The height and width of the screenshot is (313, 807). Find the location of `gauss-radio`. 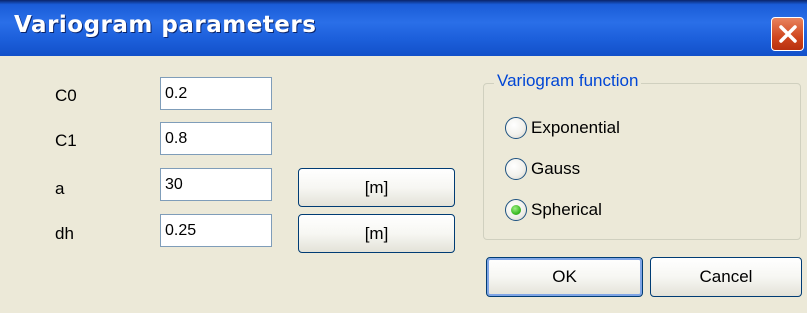

gauss-radio is located at coordinates (516, 169).